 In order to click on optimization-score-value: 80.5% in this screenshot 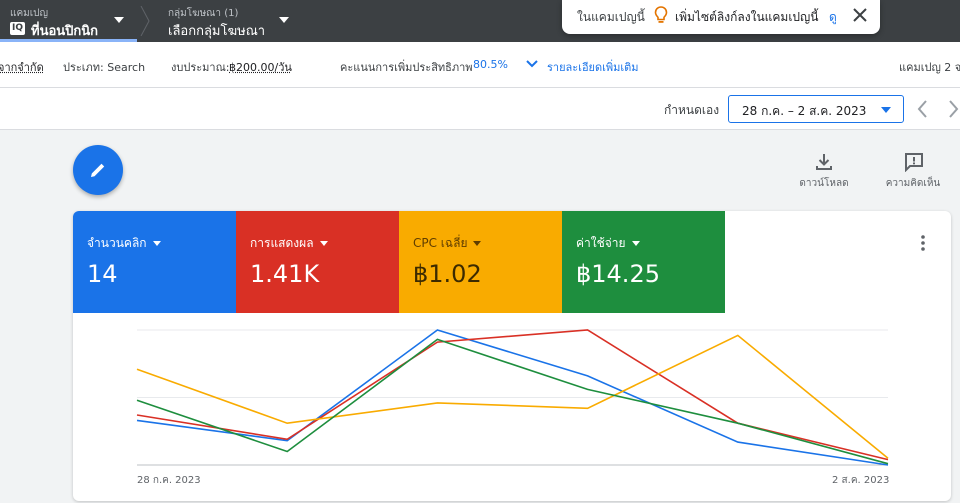, I will do `click(490, 64)`.